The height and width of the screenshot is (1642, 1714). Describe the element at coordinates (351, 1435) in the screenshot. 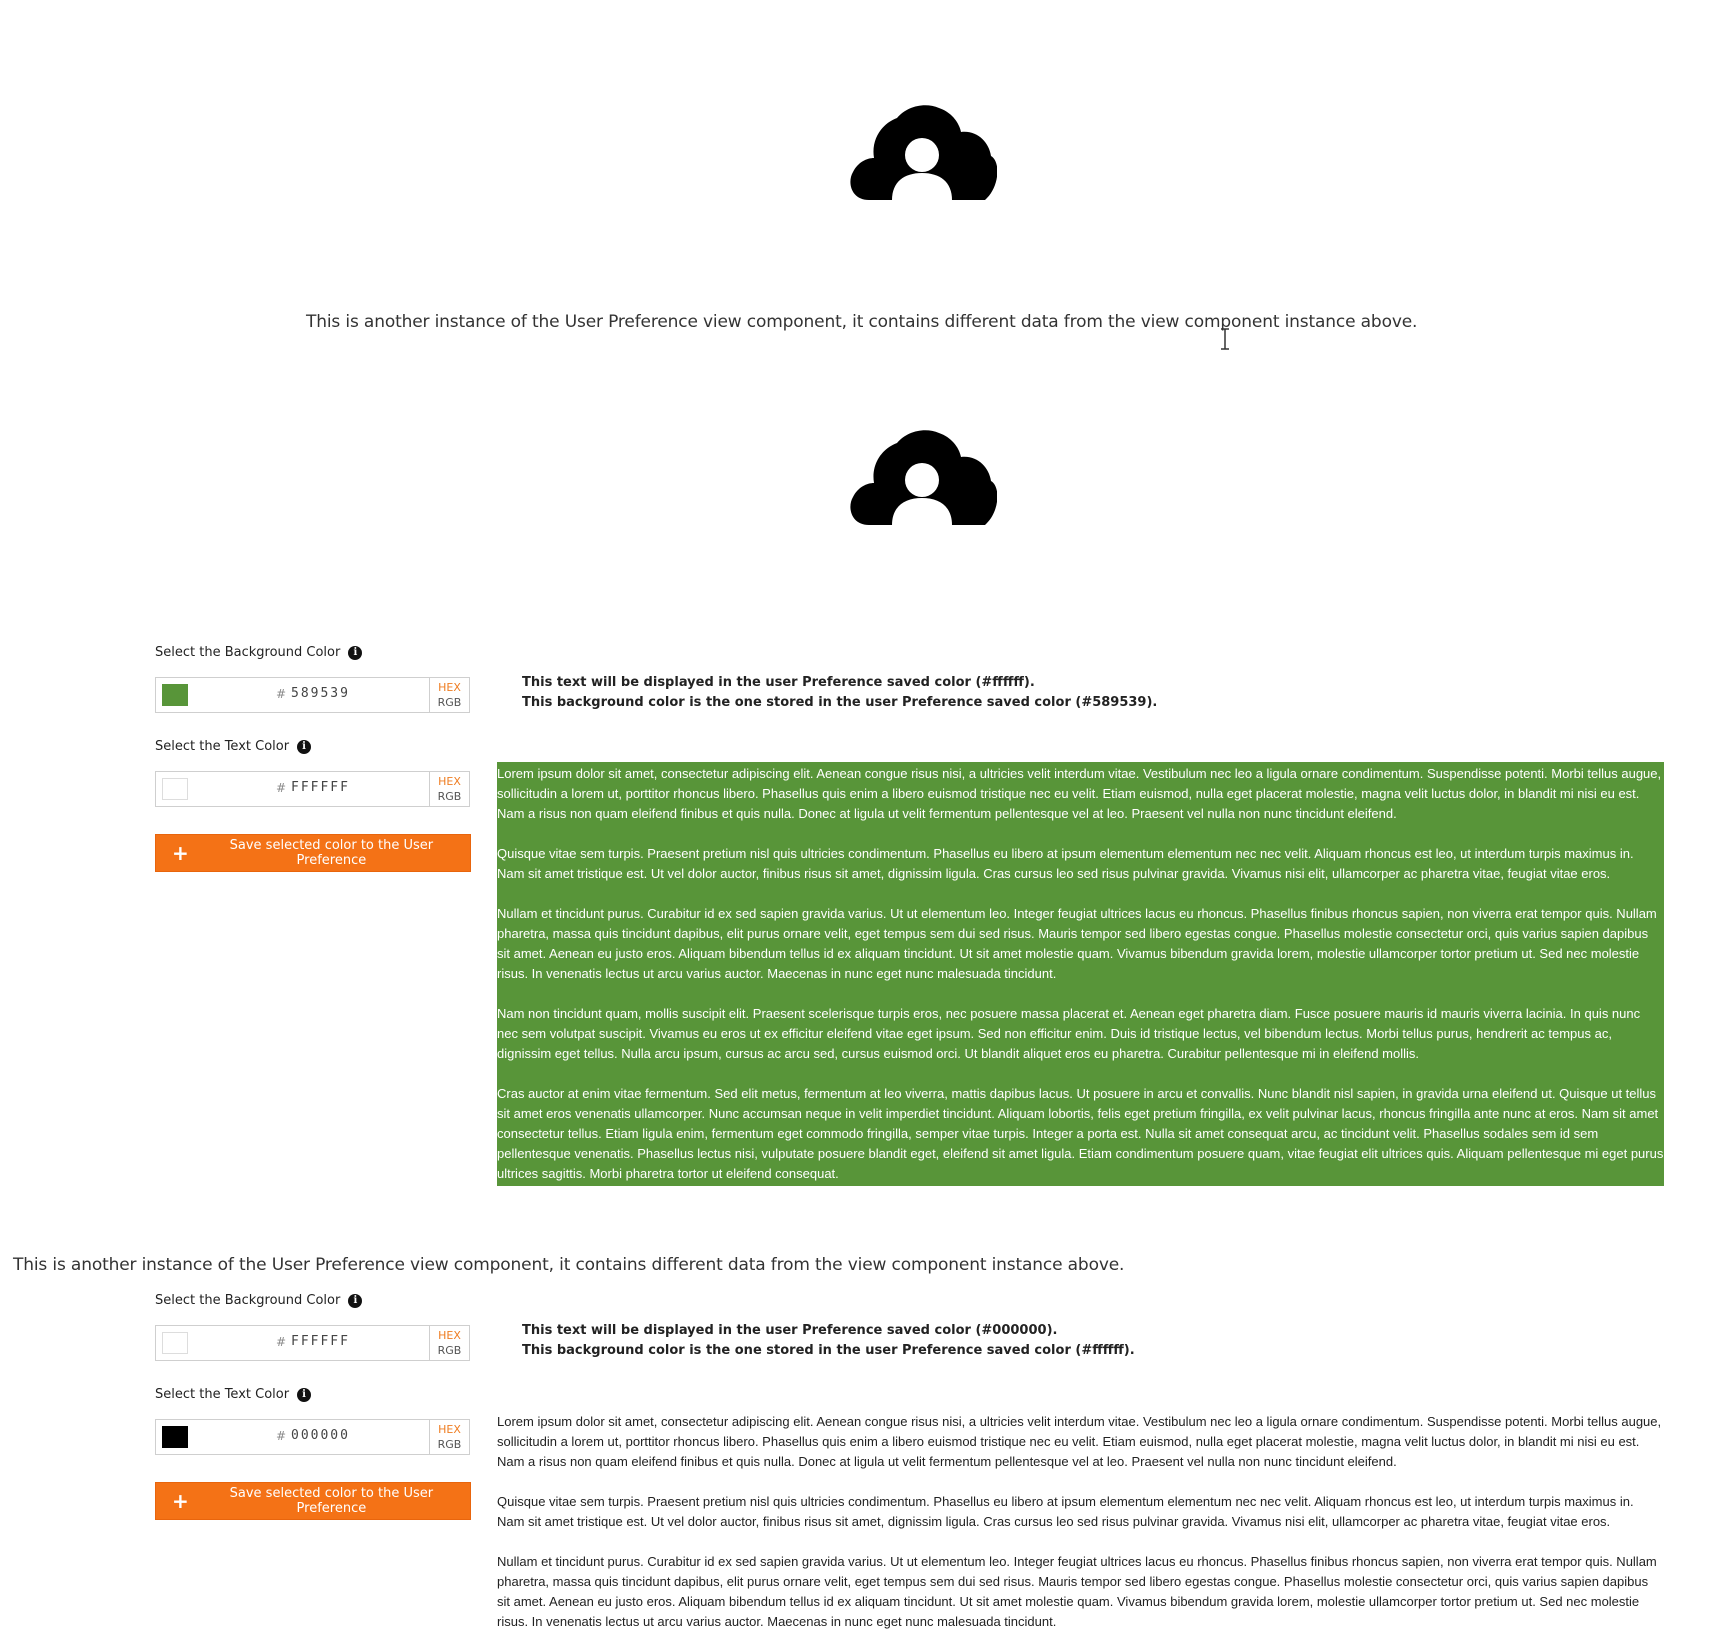

I see `hex-input: 000000` at that location.